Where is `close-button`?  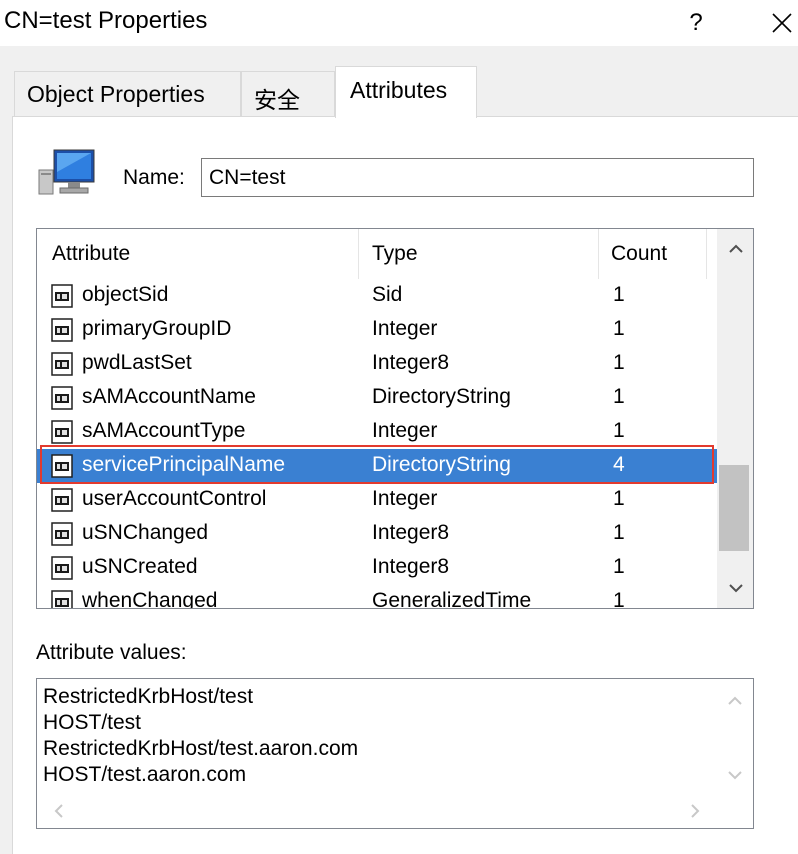
close-button is located at coordinates (781, 23).